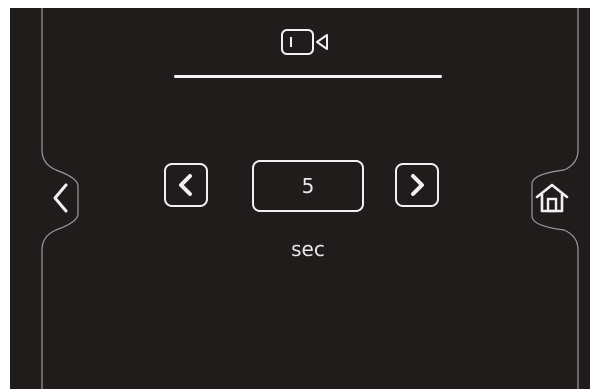  I want to click on video-camera-icon, so click(304, 42).